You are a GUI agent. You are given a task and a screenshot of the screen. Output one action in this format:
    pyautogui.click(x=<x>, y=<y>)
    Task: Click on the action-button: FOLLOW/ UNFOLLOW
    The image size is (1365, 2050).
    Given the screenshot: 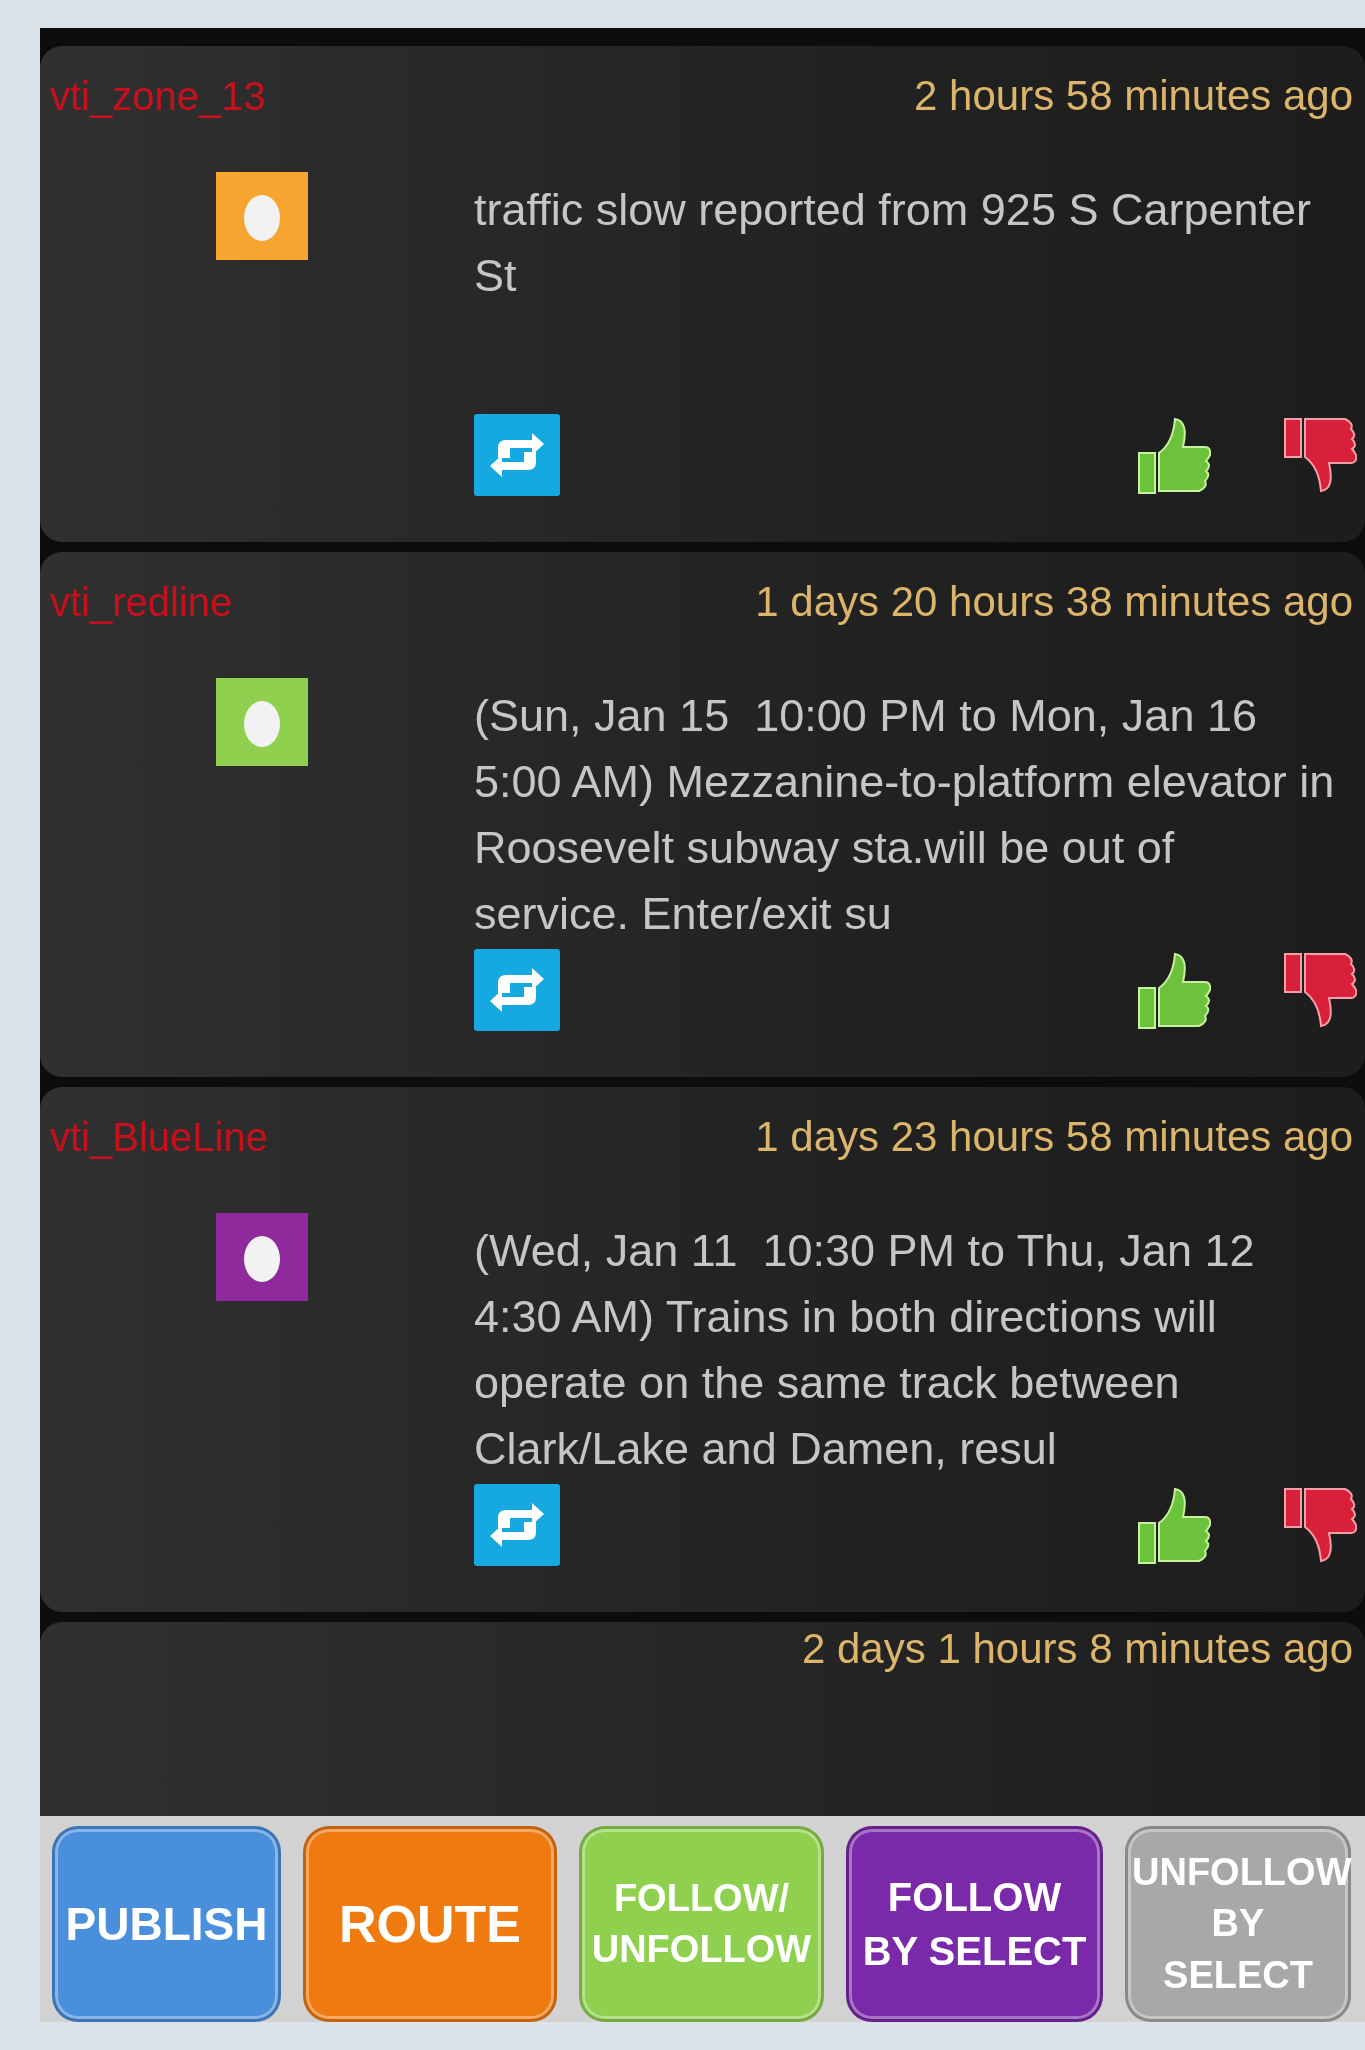 What is the action you would take?
    pyautogui.click(x=701, y=1924)
    